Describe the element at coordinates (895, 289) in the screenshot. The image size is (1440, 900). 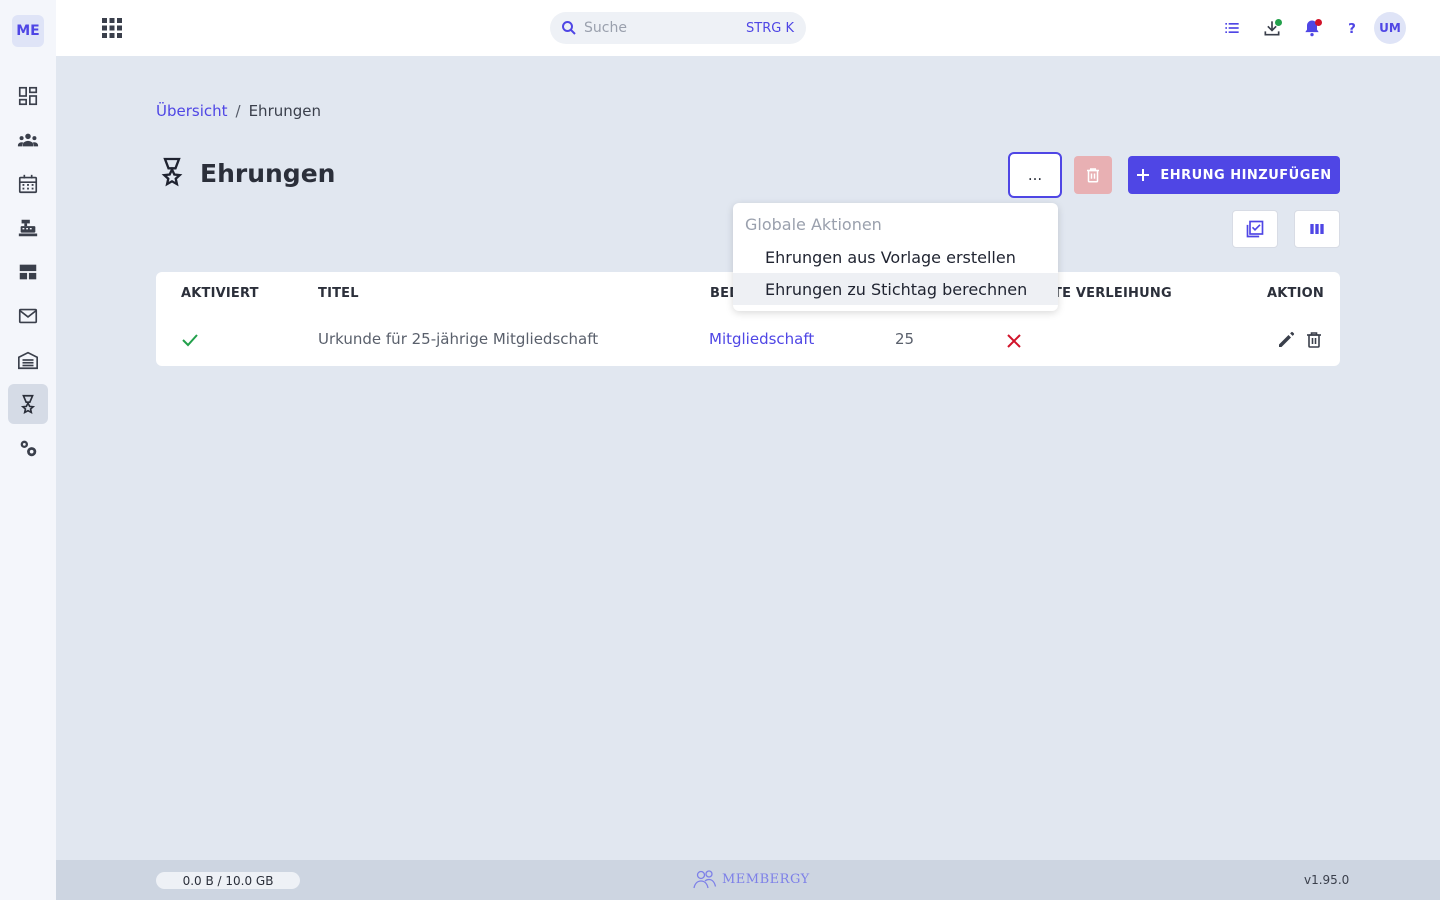
I see `menu-item-calculate-by-date: Ehrungen zu Stichtag berechnen` at that location.